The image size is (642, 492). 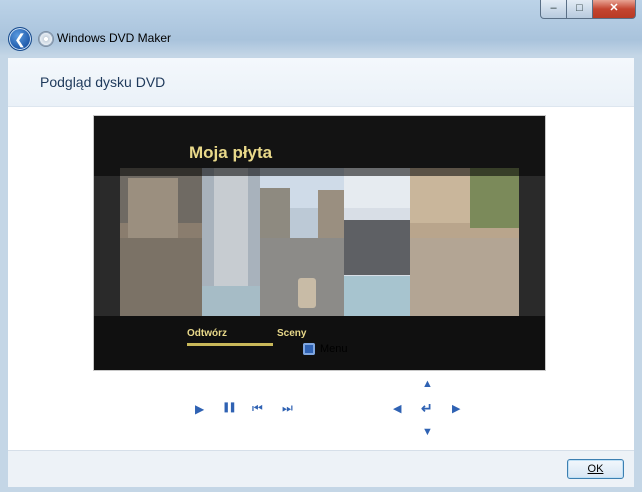 I want to click on play-button: ▶, so click(x=199, y=409).